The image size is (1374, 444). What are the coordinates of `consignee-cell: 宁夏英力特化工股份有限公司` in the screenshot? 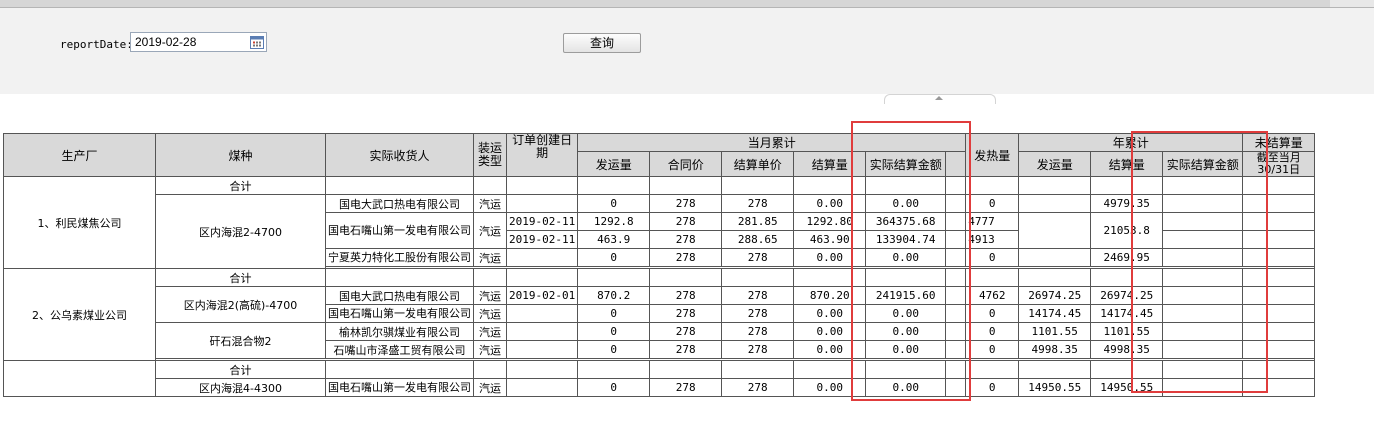 It's located at (399, 257).